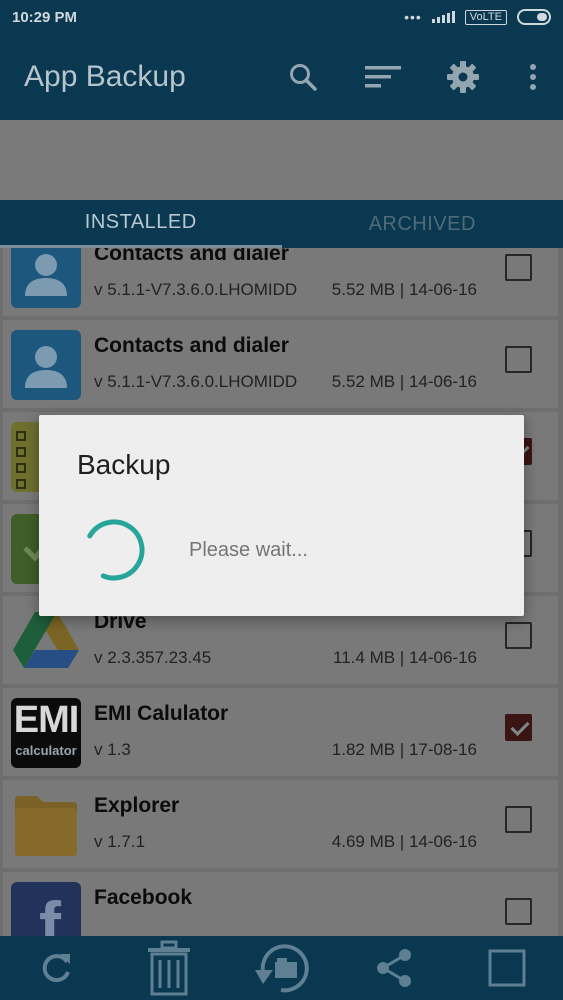 The height and width of the screenshot is (1000, 563). I want to click on share-icon, so click(394, 968).